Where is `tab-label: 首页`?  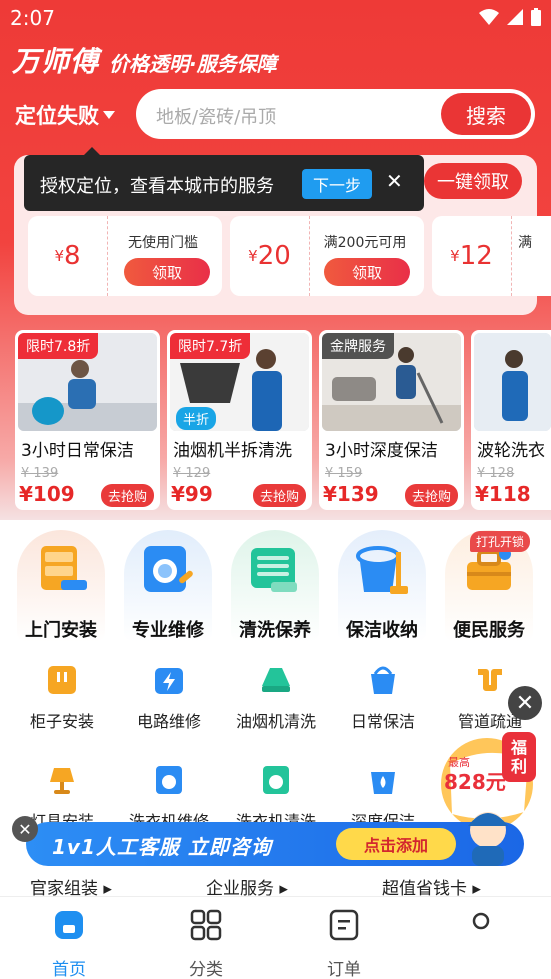
tab-label: 首页 is located at coordinates (69, 969).